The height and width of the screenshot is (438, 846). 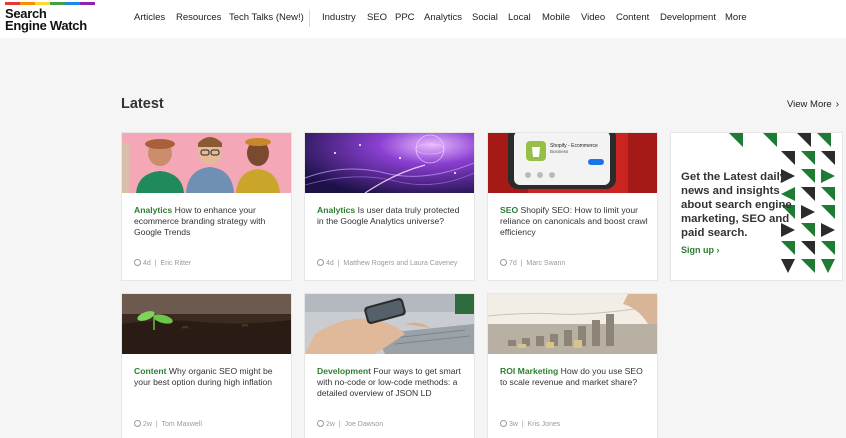 I want to click on sign-up-label: Sign up, so click(x=697, y=250).